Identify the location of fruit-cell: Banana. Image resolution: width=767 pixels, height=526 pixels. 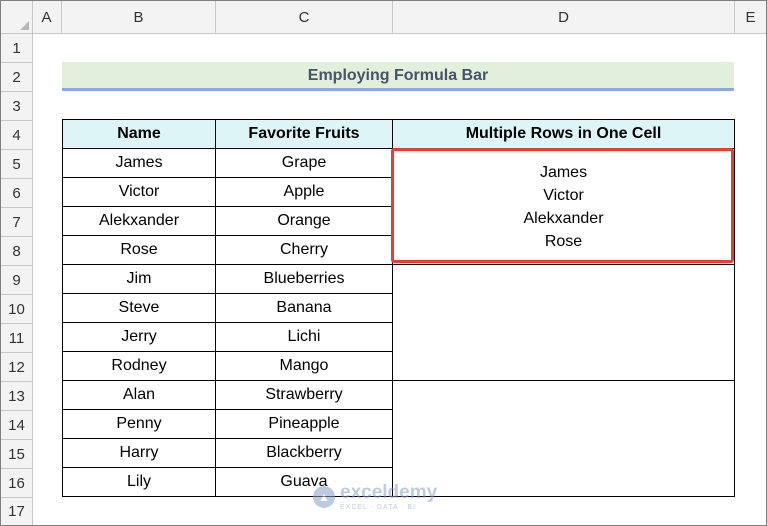
(304, 308).